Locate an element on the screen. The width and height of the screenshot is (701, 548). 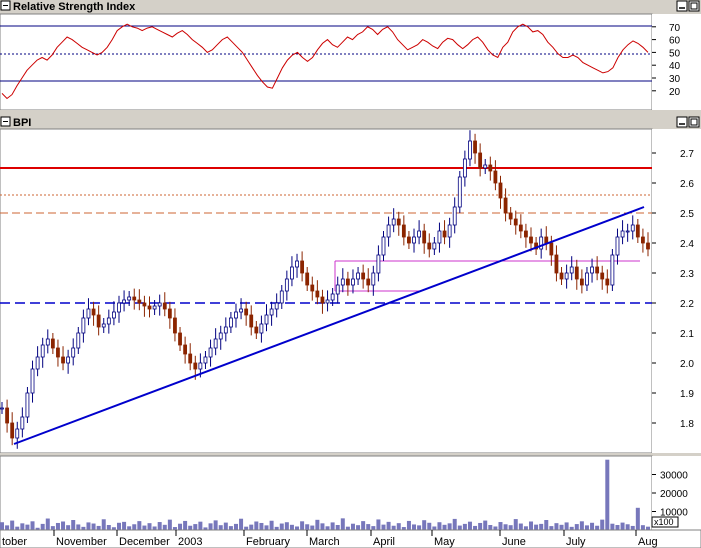
rsi-tick-label: 60 is located at coordinates (675, 41).